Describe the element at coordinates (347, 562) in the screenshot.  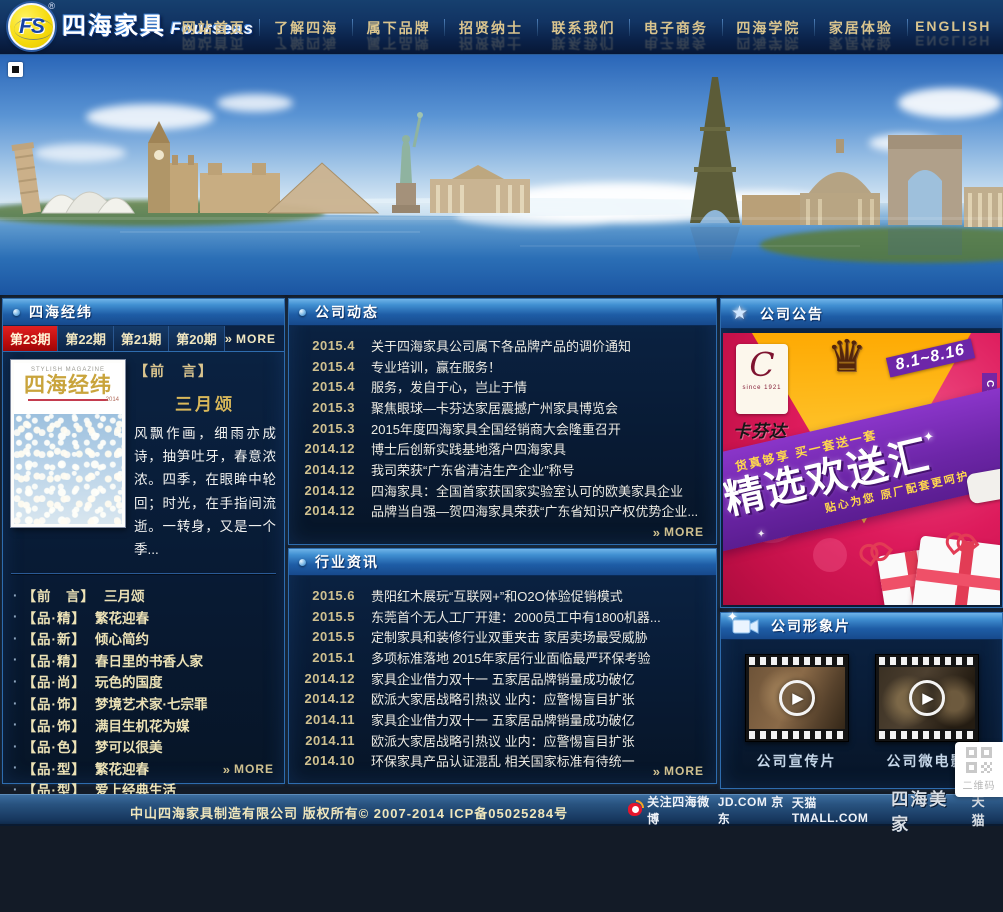
I see `industry-news-title: 行业资讯` at that location.